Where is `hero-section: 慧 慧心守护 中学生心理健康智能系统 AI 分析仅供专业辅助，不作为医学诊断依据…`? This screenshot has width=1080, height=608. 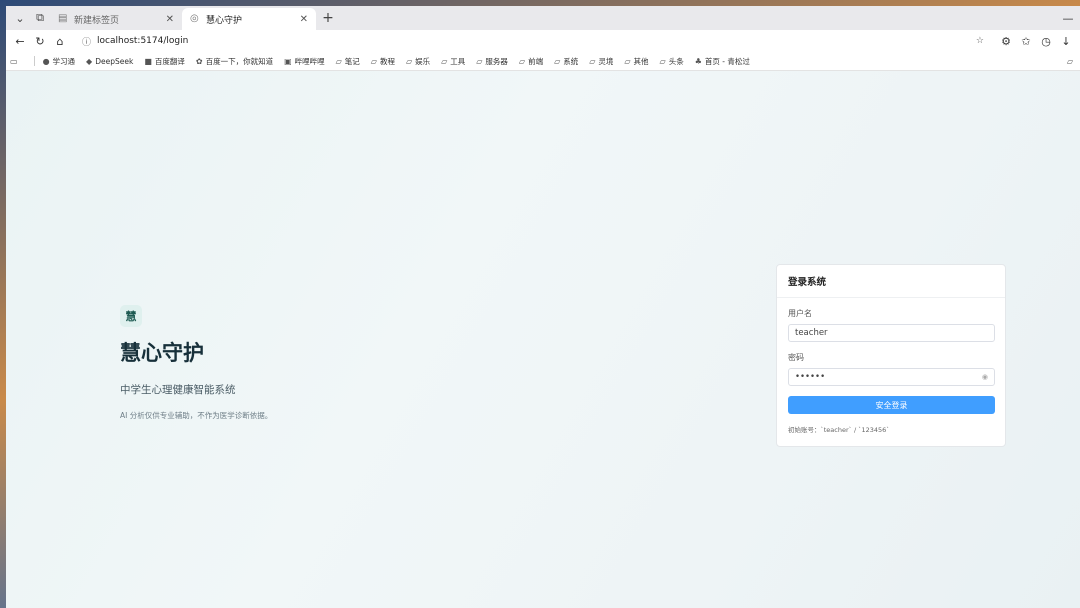 hero-section: 慧 慧心守护 中学生心理健康智能系统 AI 分析仅供专业辅助，不作为医学诊断依据… is located at coordinates (196, 363).